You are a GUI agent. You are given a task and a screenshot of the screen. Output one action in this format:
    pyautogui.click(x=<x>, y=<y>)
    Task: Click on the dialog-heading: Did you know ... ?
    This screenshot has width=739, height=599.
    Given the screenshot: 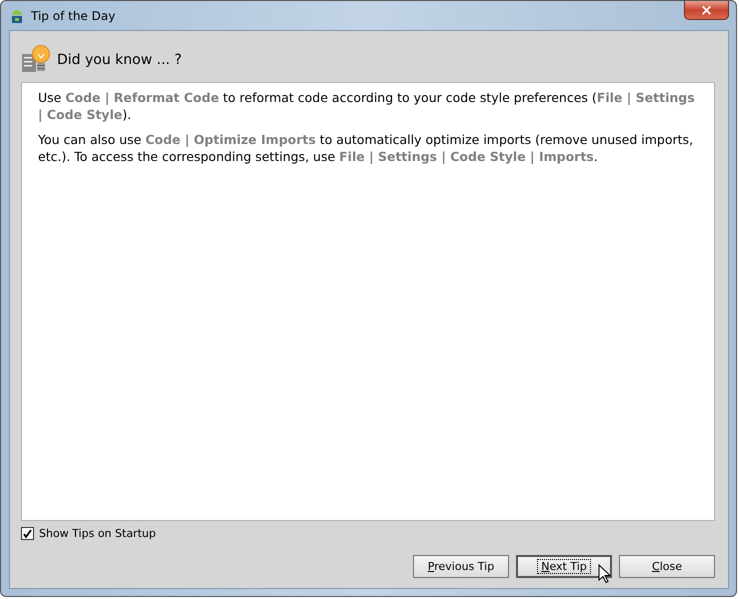 What is the action you would take?
    pyautogui.click(x=119, y=60)
    